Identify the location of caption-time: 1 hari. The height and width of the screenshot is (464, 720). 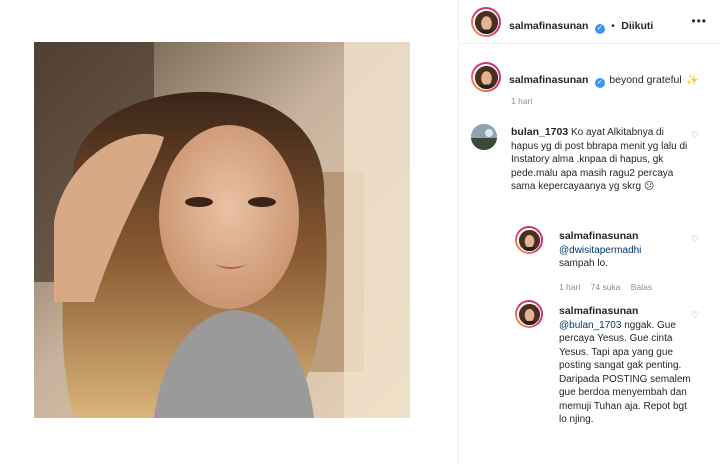
(521, 101).